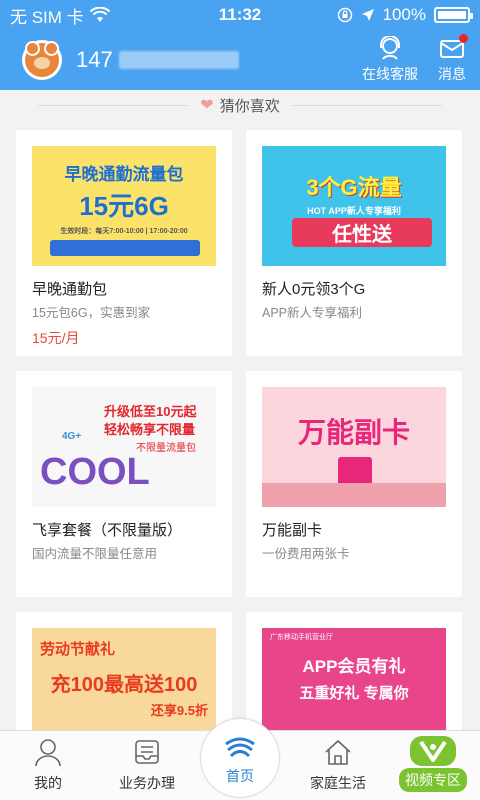 The image size is (480, 800). I want to click on phone-prefix: 147, so click(94, 59).